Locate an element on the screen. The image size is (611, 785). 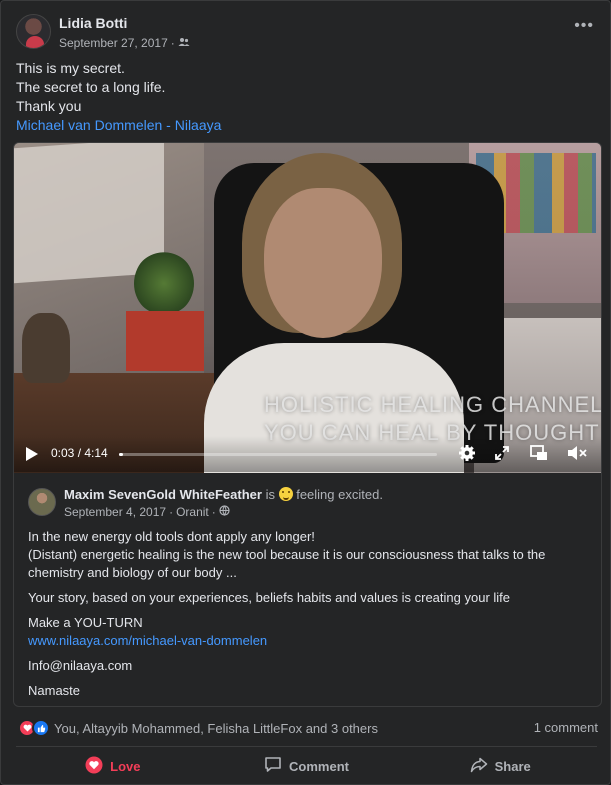
love-label: Love is located at coordinates (125, 766).